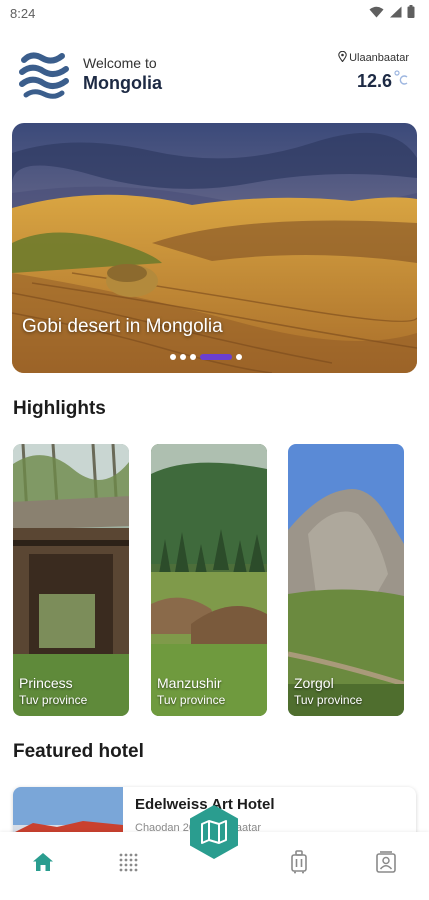  What do you see at coordinates (128, 862) in the screenshot?
I see `grid-icon` at bounding box center [128, 862].